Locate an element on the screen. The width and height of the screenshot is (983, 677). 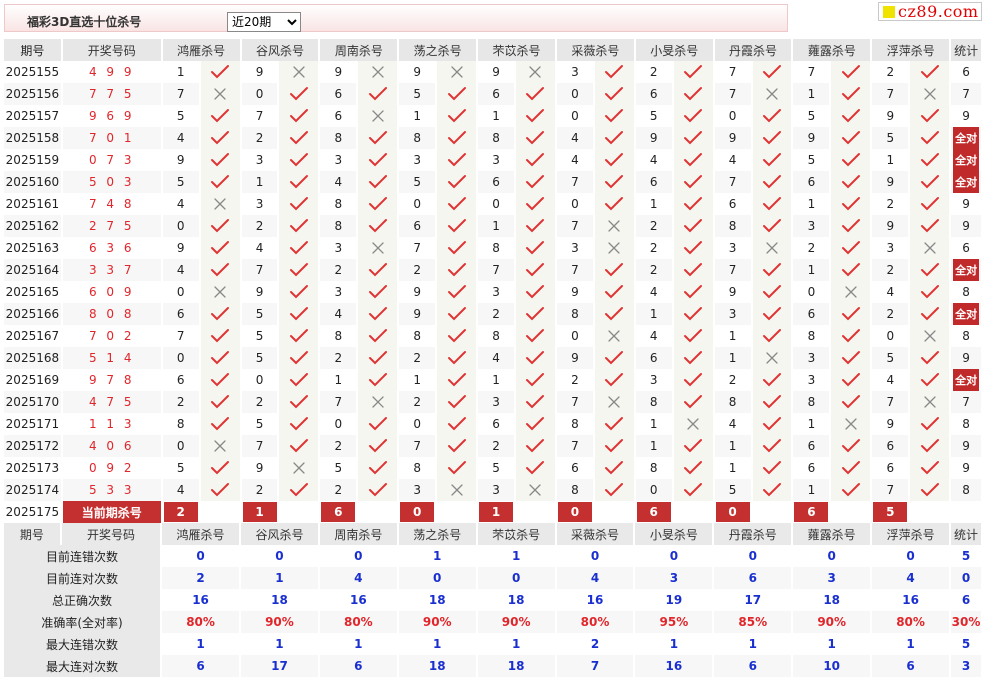
row-period: 2025166 is located at coordinates (32, 314).